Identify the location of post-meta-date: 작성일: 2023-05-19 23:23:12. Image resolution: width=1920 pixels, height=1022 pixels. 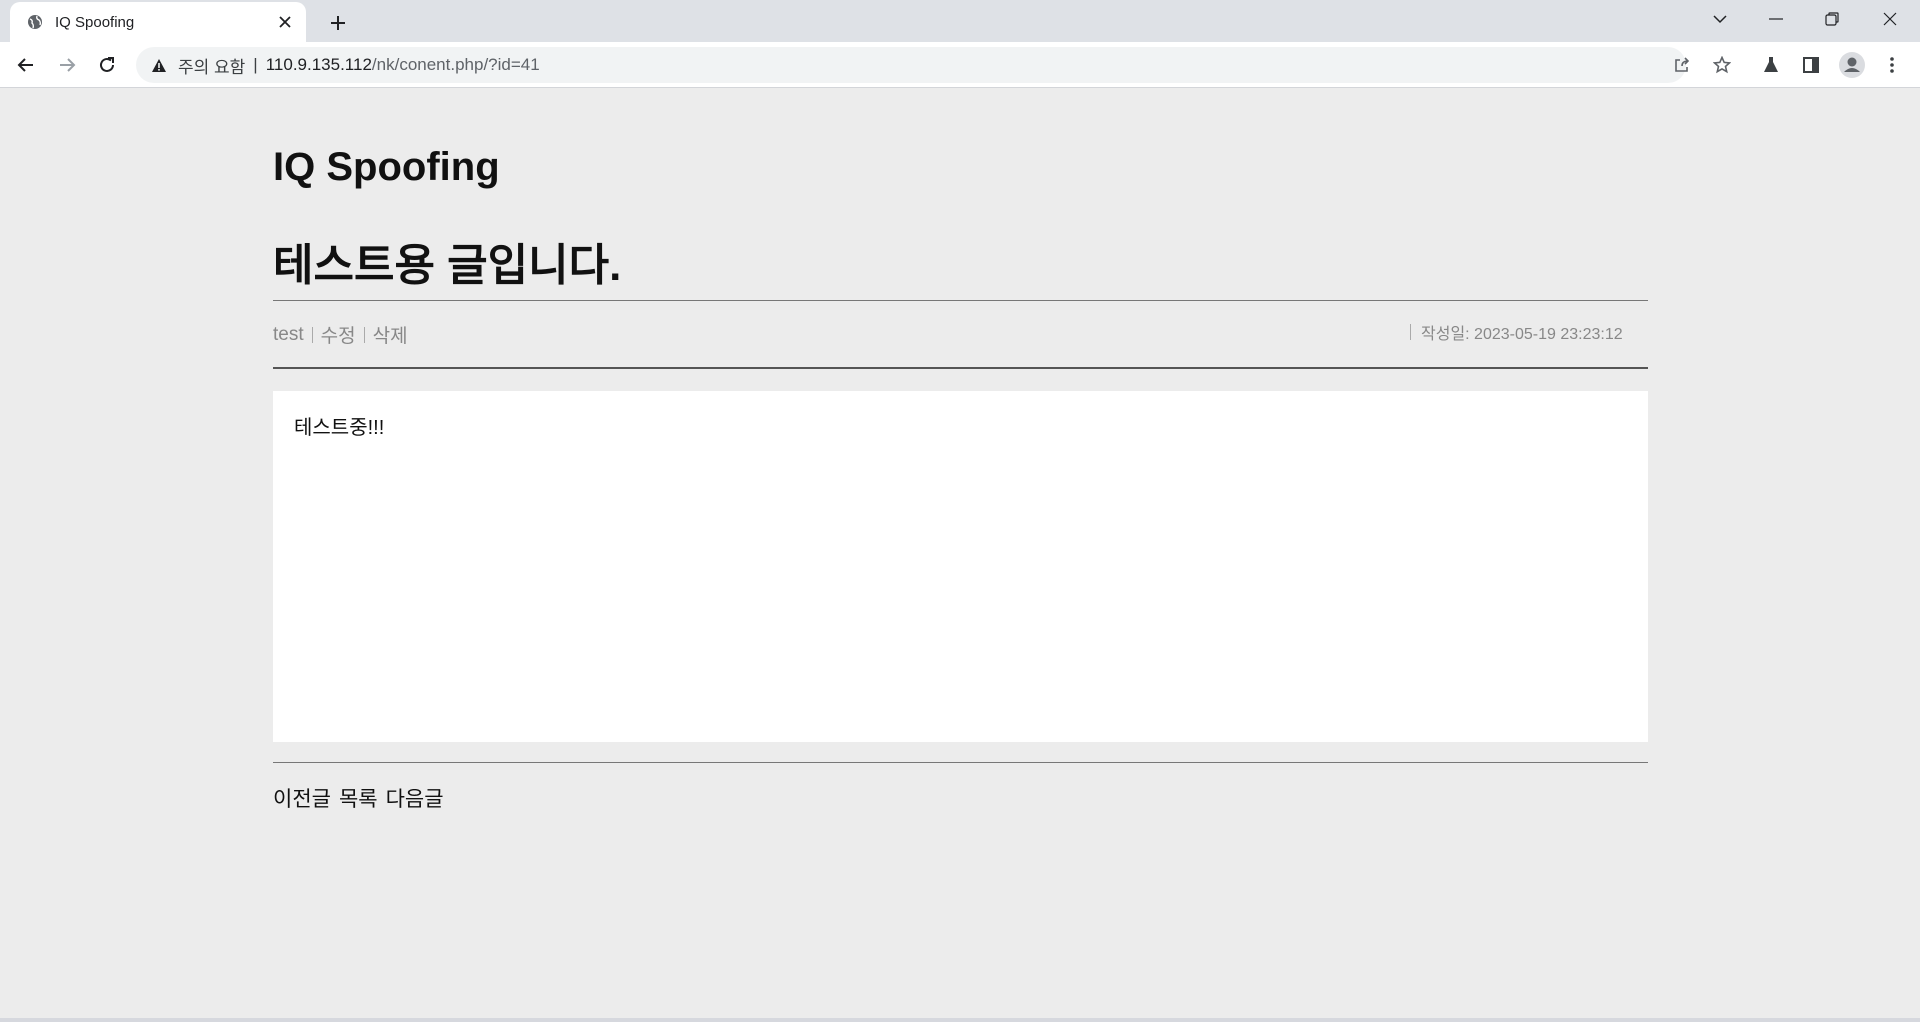
(1516, 332).